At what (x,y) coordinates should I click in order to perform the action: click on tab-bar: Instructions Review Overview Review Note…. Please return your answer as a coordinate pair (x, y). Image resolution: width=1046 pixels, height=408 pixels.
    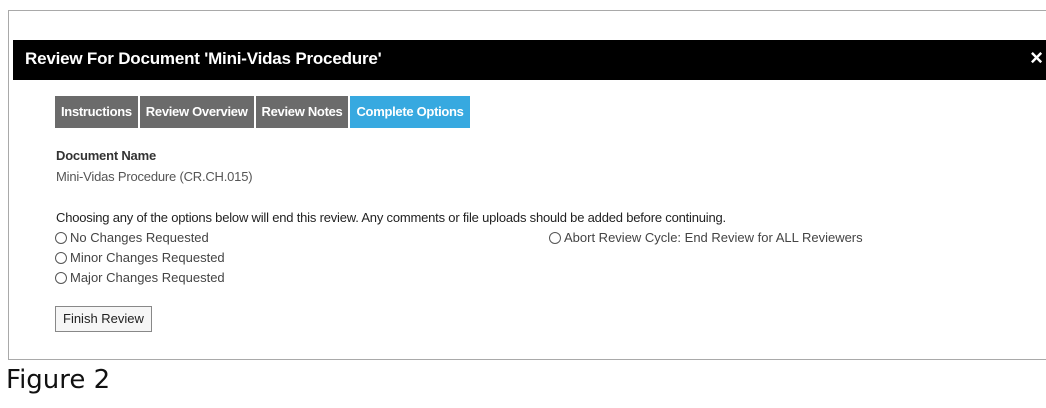
    Looking at the image, I should click on (263, 112).